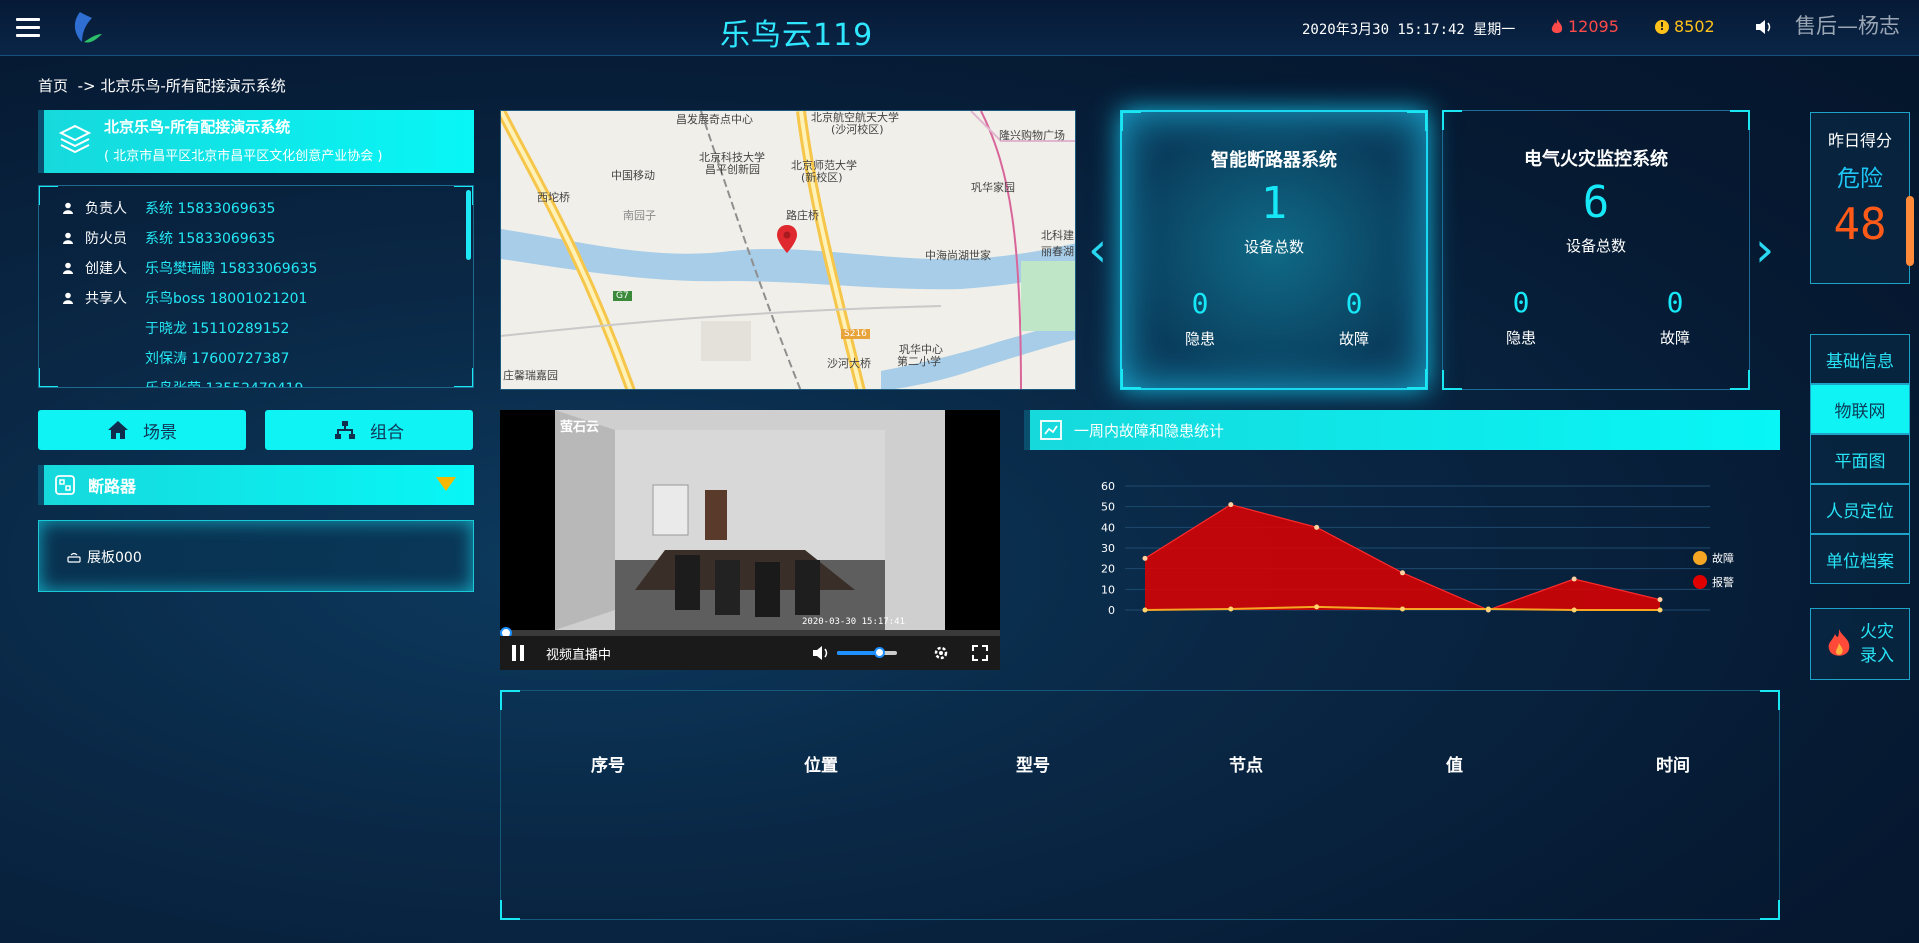 This screenshot has width=1919, height=943. I want to click on system-card-fire-monitor: 电气火灾监控系统 6 设备总数 0 隐患 0 故障, so click(1596, 250).